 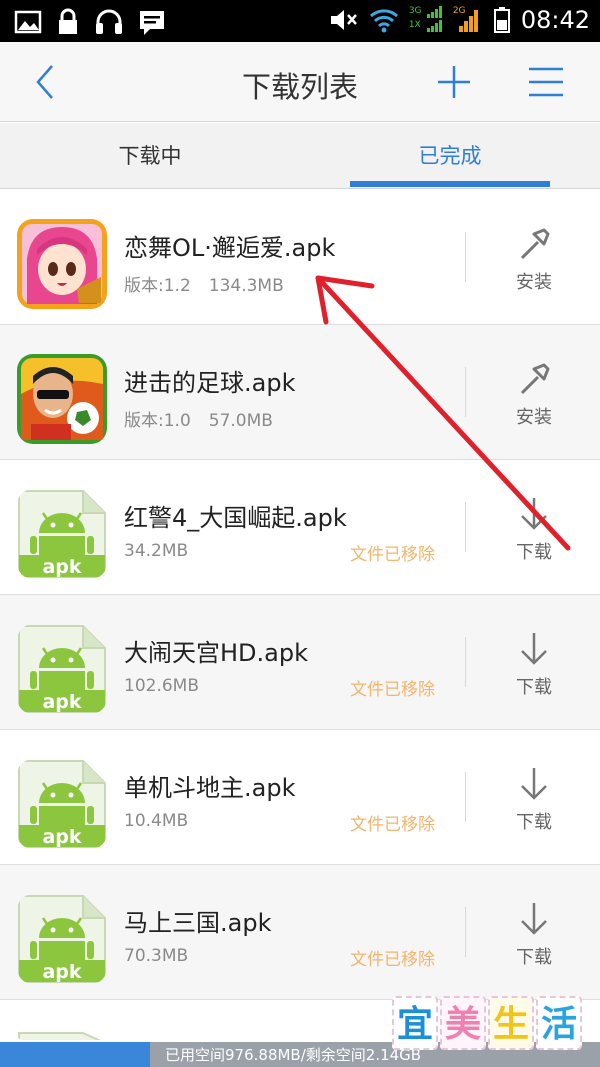 I want to click on signal-2g-icon: 2G, so click(x=468, y=20).